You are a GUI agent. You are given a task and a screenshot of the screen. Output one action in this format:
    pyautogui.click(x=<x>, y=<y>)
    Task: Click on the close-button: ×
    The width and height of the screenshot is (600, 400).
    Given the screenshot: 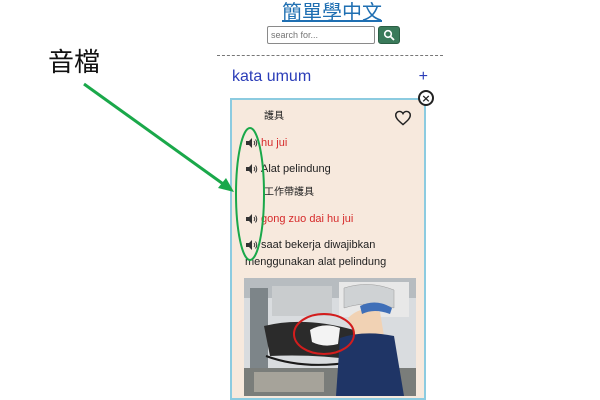 What is the action you would take?
    pyautogui.click(x=426, y=98)
    